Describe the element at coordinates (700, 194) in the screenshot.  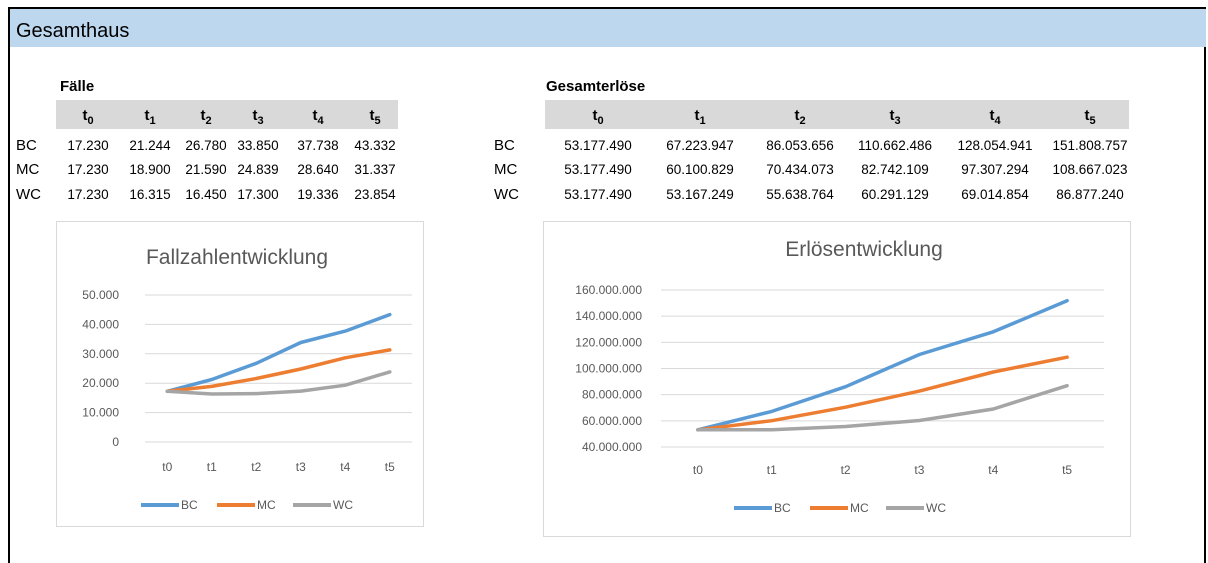
I see `table-cell-erloese: 53.167.249` at that location.